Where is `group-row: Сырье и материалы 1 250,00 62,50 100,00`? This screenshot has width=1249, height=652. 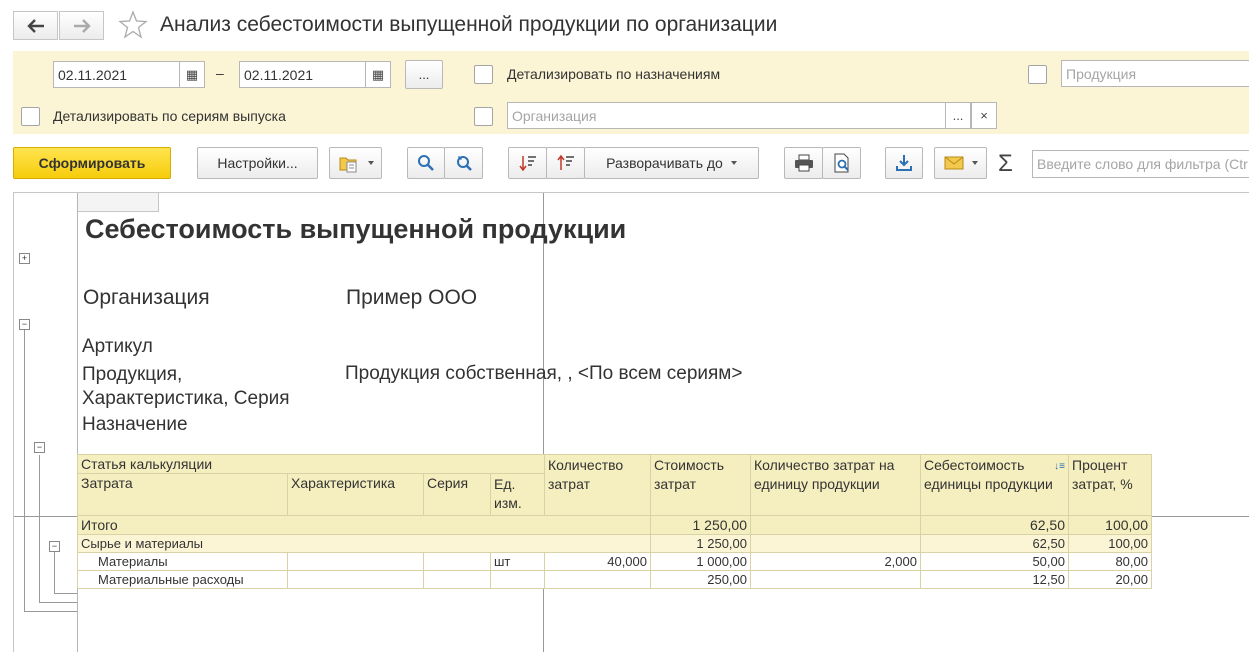
group-row: Сырье и материалы 1 250,00 62,50 100,00 is located at coordinates (614, 543).